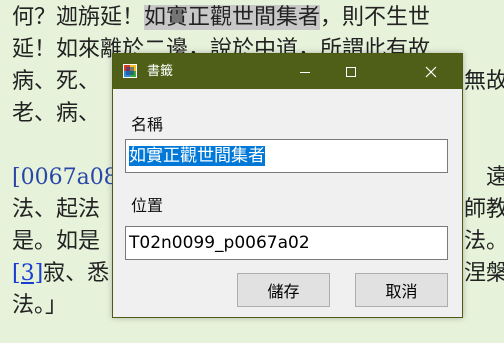 The image size is (504, 343). Describe the element at coordinates (56, 241) in the screenshot. I see `doc-line: 是。如是` at that location.